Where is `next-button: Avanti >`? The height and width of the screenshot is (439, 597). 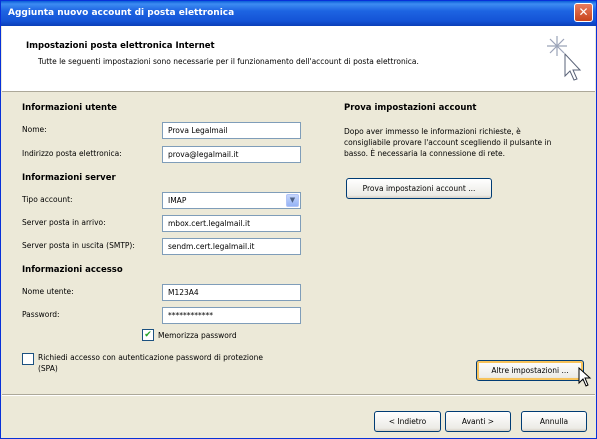 next-button: Avanti > is located at coordinates (478, 421).